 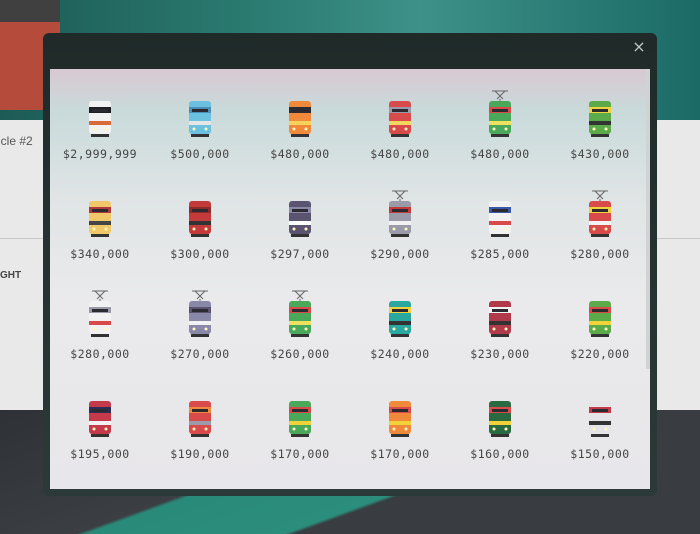 What do you see at coordinates (400, 319) in the screenshot?
I see `train-item: $240,000` at bounding box center [400, 319].